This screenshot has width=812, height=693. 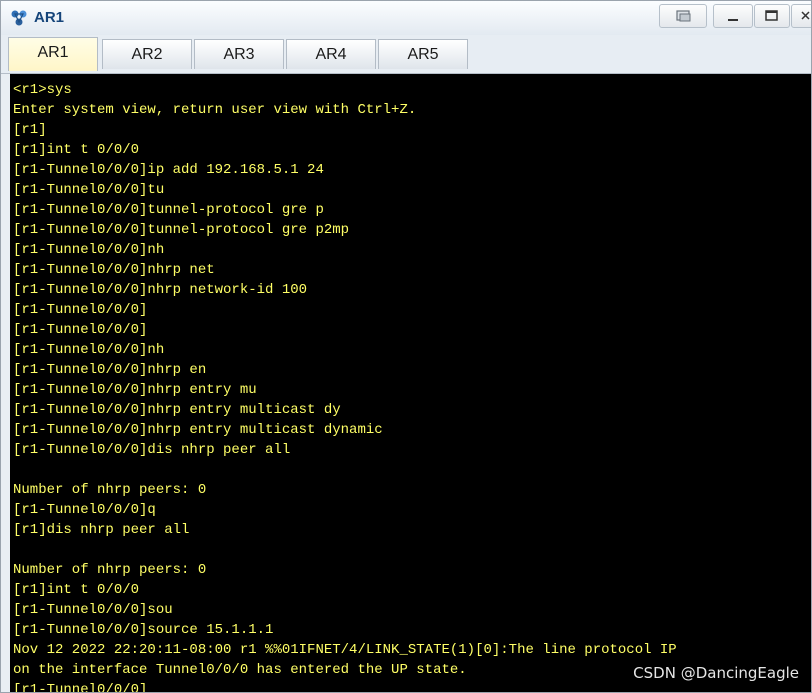 What do you see at coordinates (42, 90) in the screenshot?
I see `terminal-line: <r1>sys` at bounding box center [42, 90].